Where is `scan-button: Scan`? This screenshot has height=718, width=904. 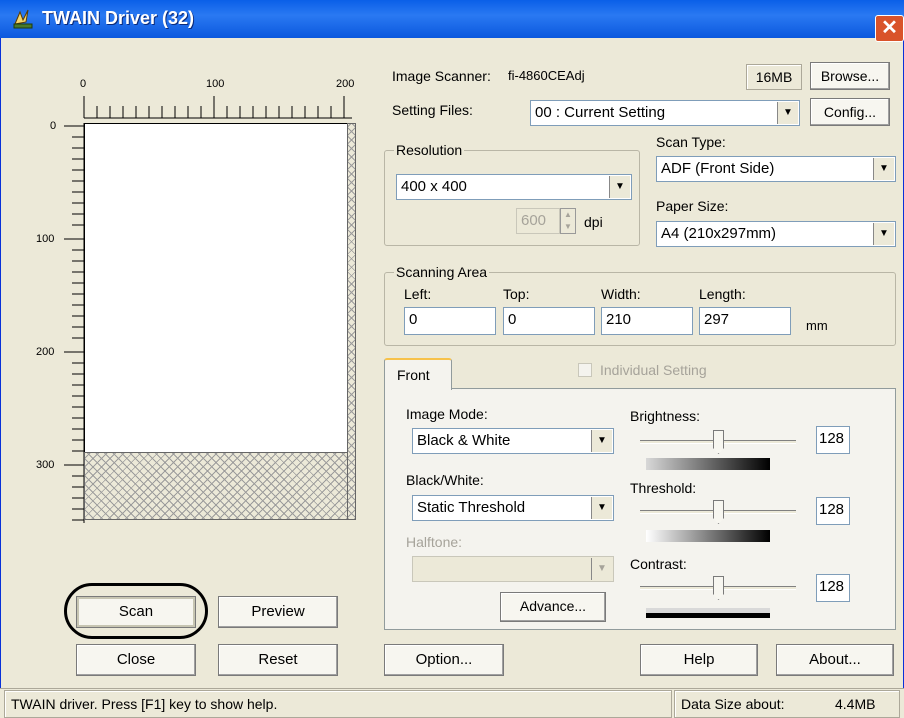 scan-button: Scan is located at coordinates (136, 612).